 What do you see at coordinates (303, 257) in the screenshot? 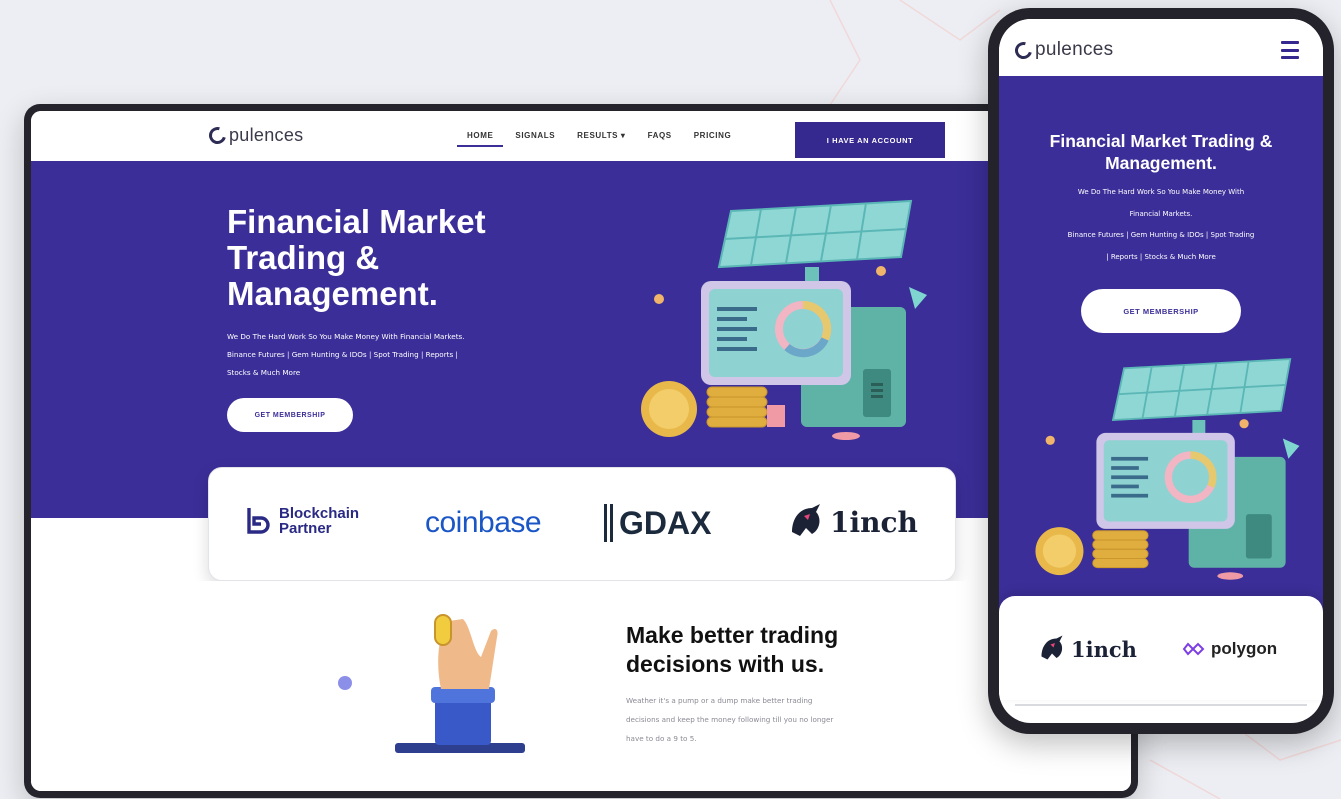
I see `hero-title-line: Trading &` at bounding box center [303, 257].